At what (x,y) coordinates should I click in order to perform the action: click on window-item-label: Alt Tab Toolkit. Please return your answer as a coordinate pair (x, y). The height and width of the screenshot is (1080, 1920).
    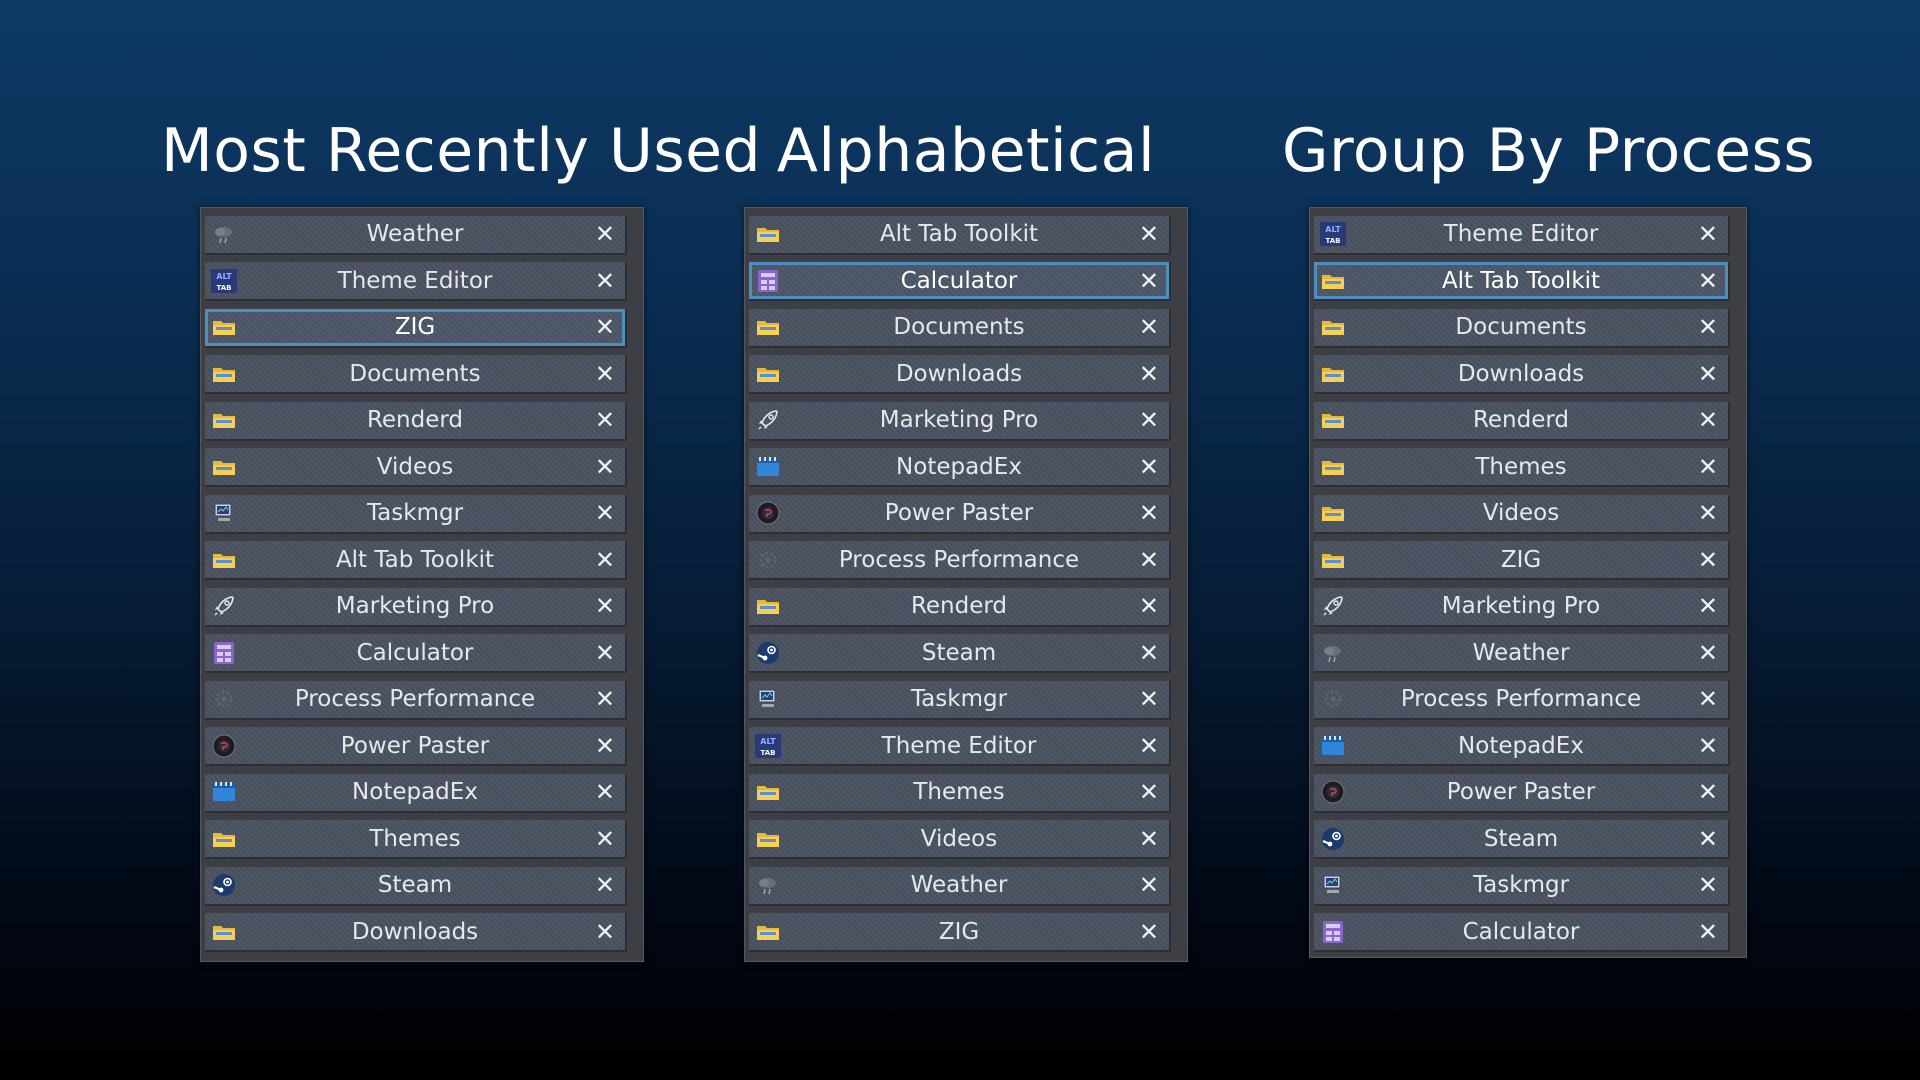
    Looking at the image, I should click on (1521, 280).